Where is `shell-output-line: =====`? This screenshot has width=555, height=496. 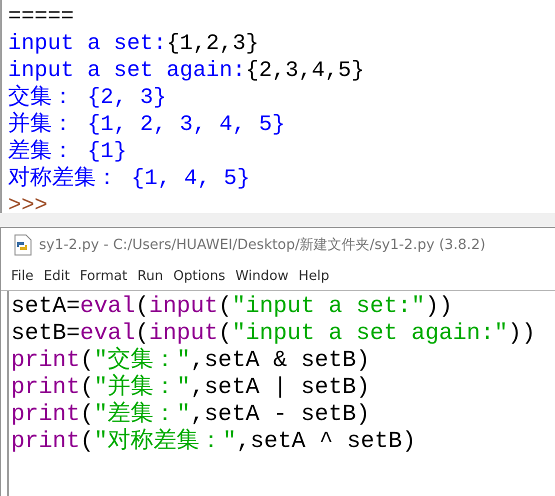
shell-output-line: ===== is located at coordinates (42, 16).